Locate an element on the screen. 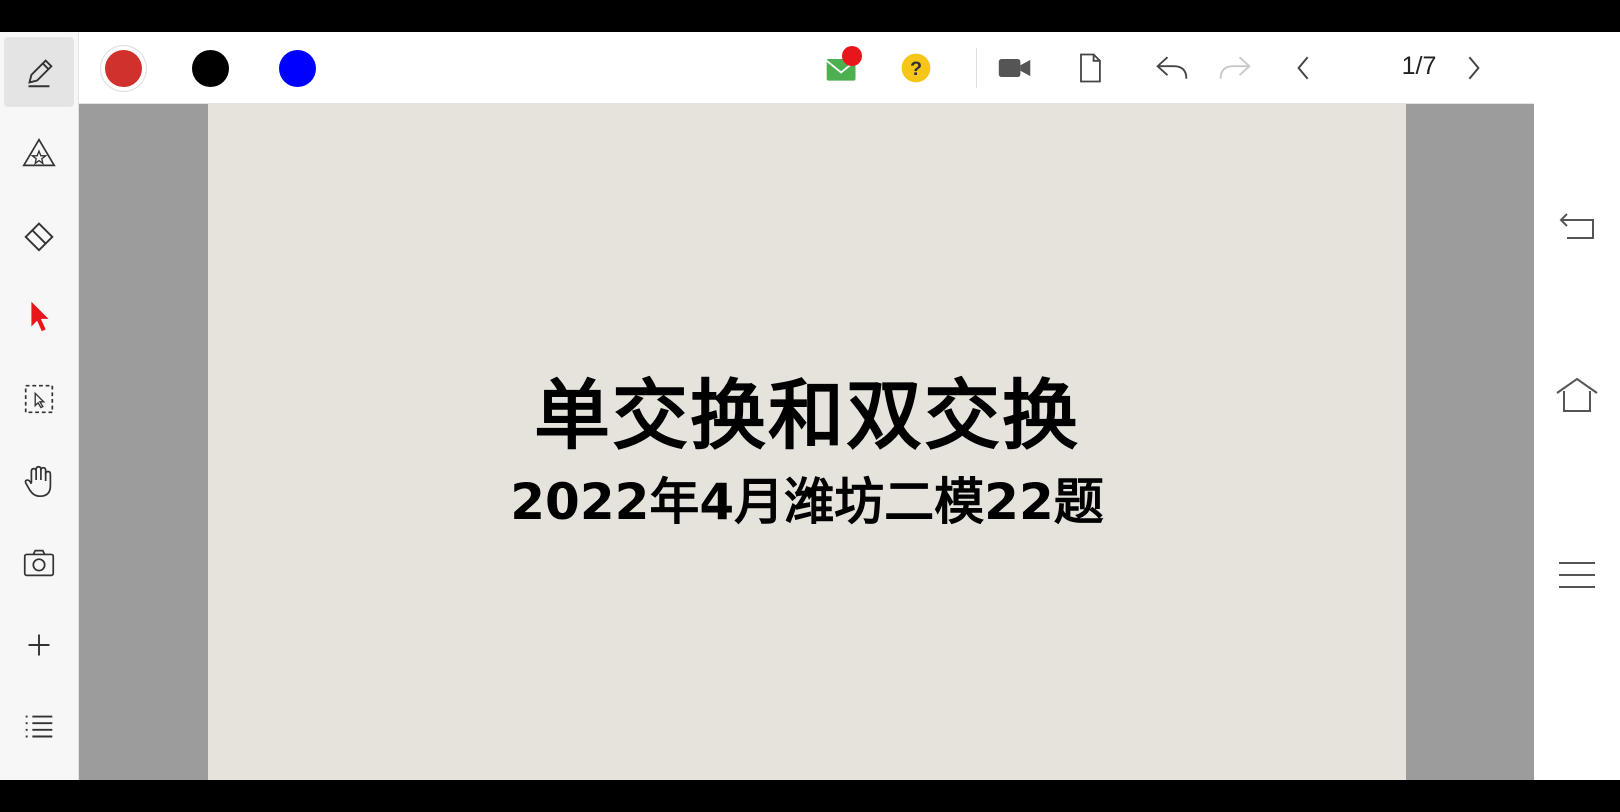 The height and width of the screenshot is (812, 1620). tool-sidebar is located at coordinates (39, 406).